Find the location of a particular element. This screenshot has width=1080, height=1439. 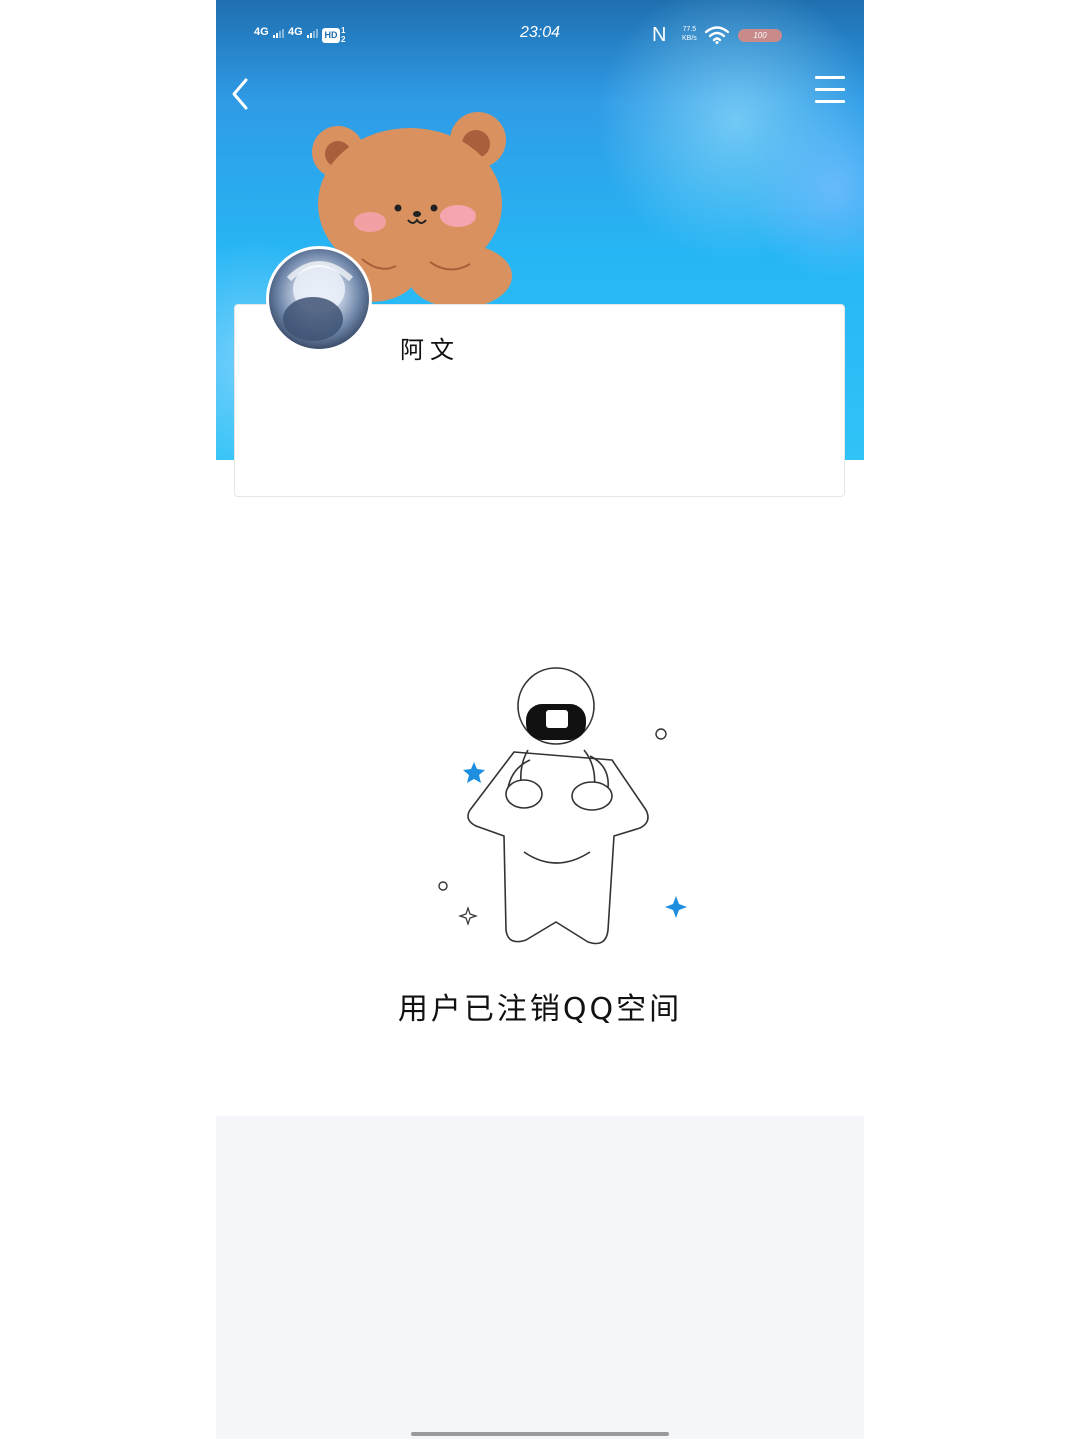

astronaut-on-star-illustration is located at coordinates (562, 806).